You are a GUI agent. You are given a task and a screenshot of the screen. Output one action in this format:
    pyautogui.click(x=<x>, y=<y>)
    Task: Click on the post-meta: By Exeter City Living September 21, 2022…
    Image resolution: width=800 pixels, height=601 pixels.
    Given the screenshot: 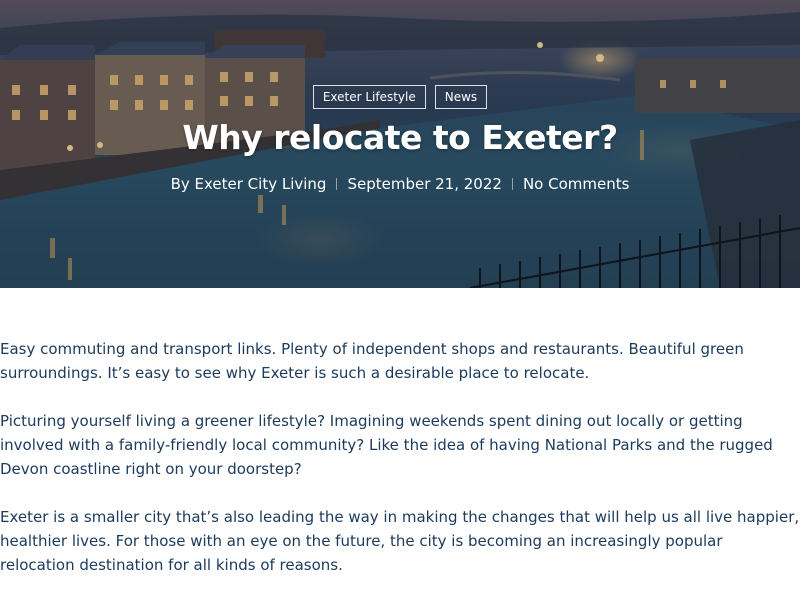 What is the action you would take?
    pyautogui.click(x=400, y=184)
    